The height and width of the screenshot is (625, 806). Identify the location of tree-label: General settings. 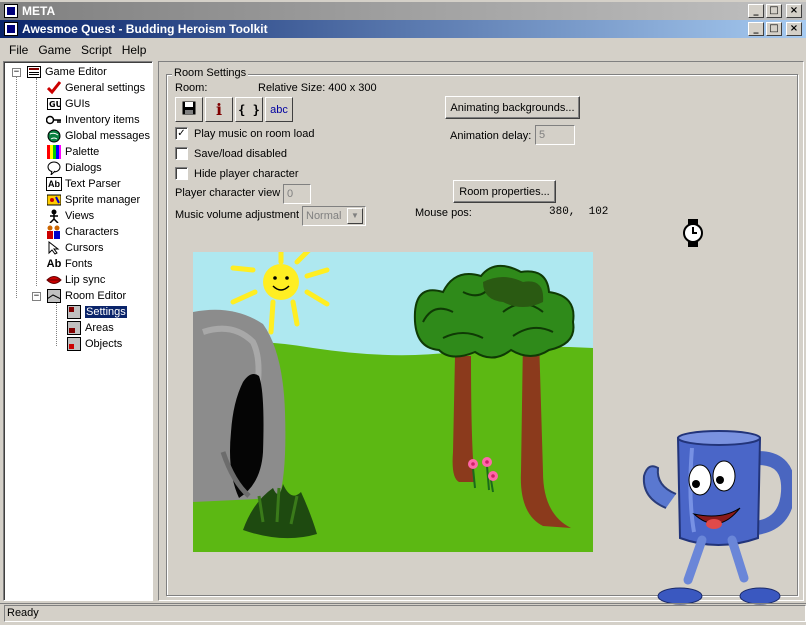
(105, 88).